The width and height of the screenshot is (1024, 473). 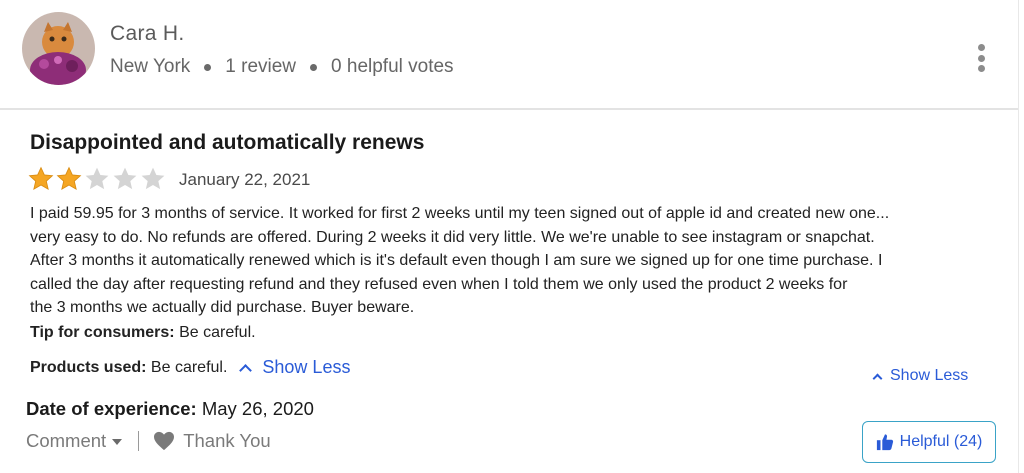 What do you see at coordinates (102, 332) in the screenshot?
I see `tip-label: Tip for consumers:` at bounding box center [102, 332].